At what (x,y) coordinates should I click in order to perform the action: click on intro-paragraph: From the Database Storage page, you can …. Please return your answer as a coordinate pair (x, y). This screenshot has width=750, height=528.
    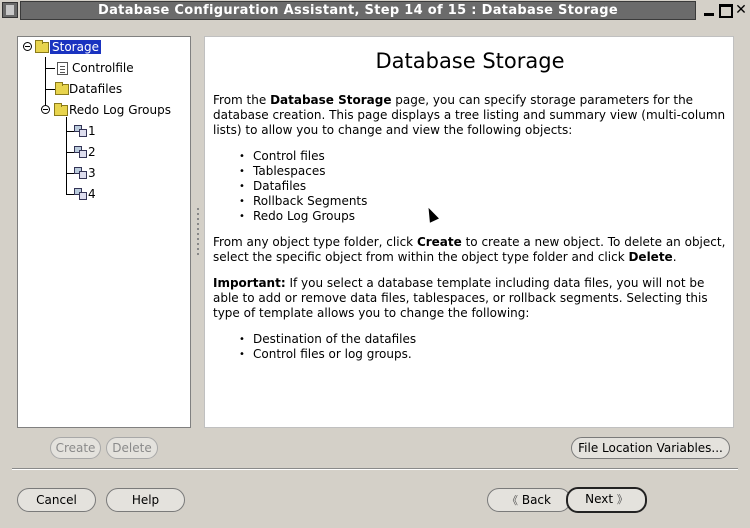
    Looking at the image, I should click on (470, 115).